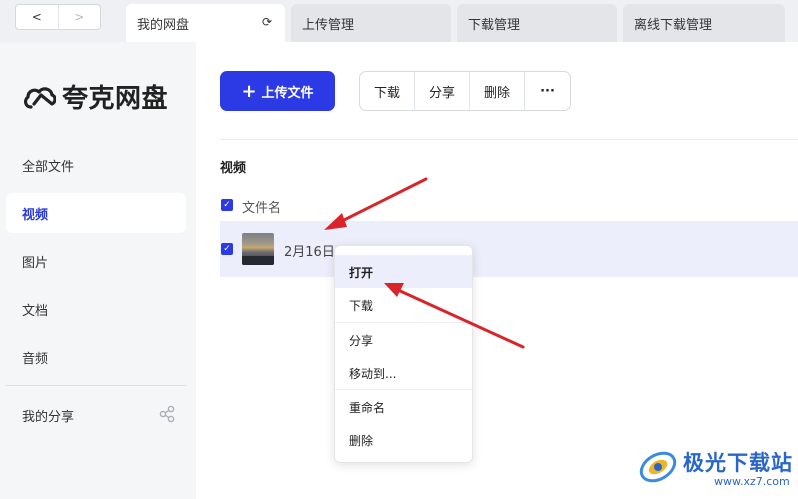 The height and width of the screenshot is (499, 798). Describe the element at coordinates (249, 91) in the screenshot. I see `plus-icon: +` at that location.